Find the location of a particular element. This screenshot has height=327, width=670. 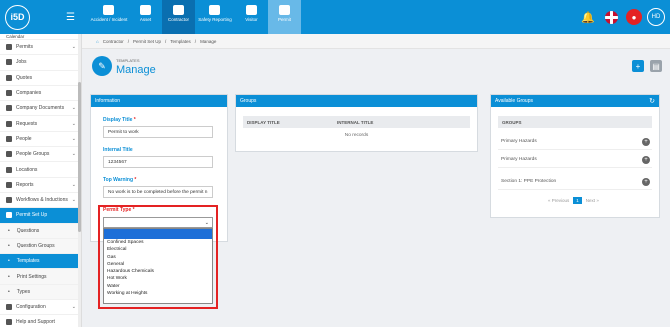

refresh-icon: ↻ is located at coordinates (652, 101).